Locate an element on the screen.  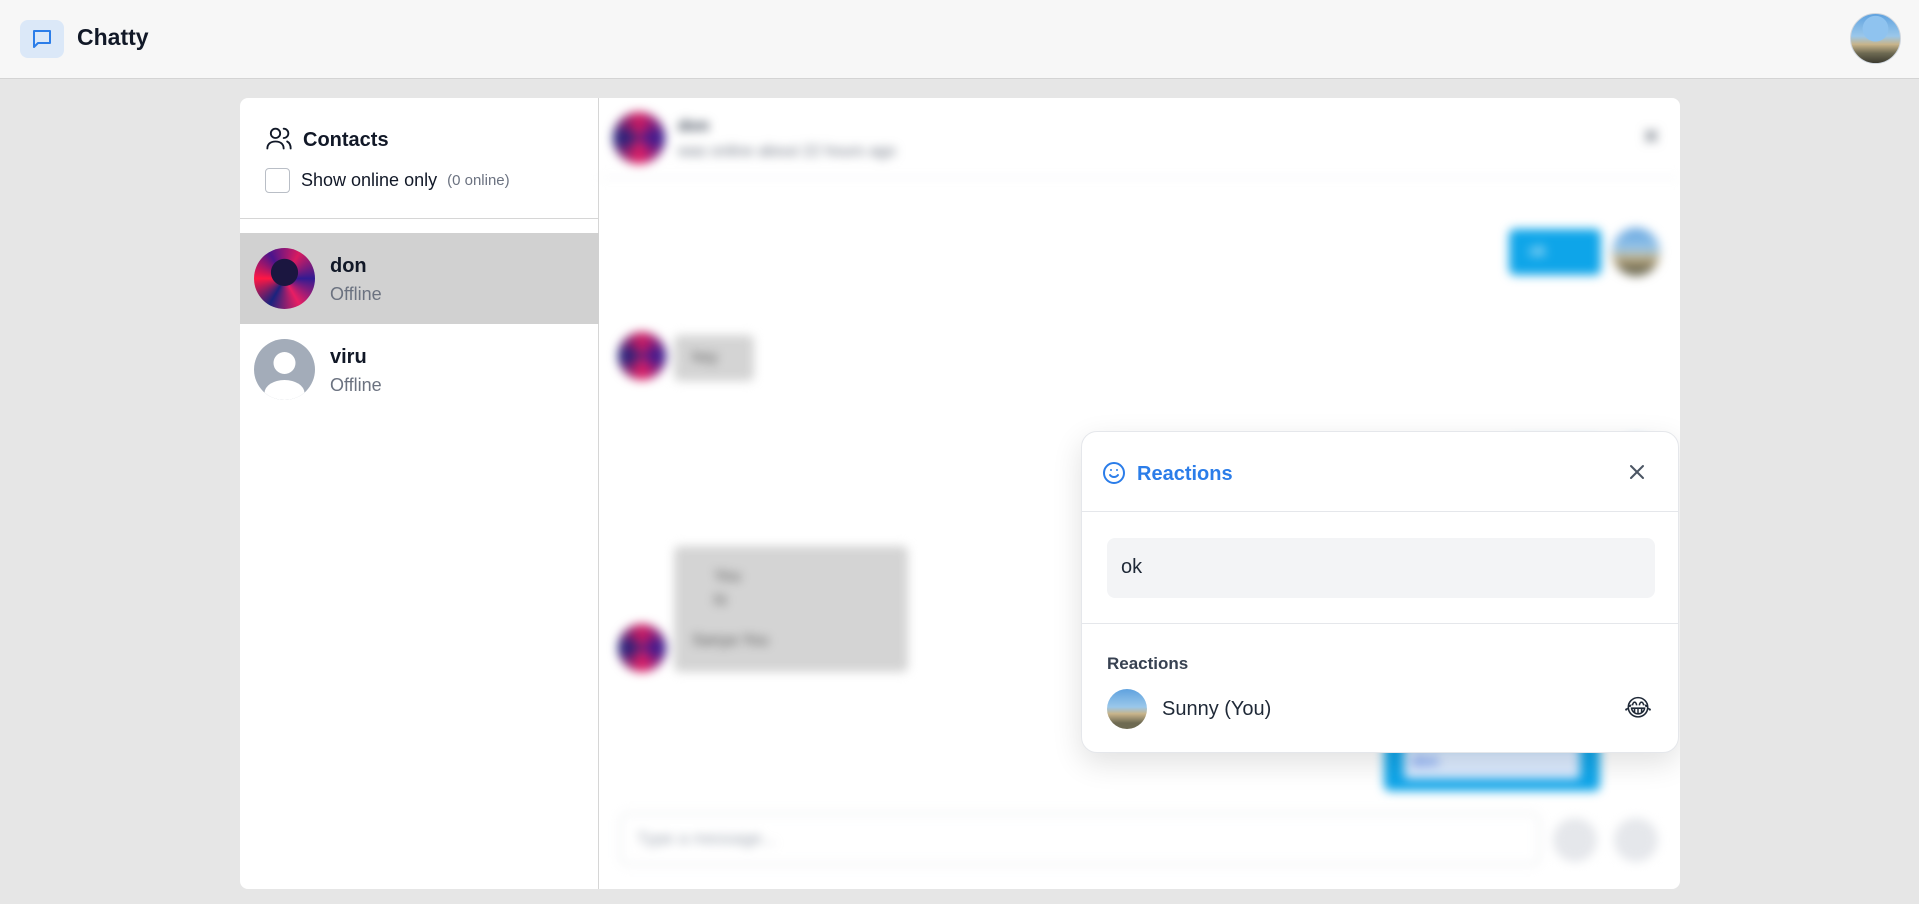
user-avatar is located at coordinates (1875, 38).